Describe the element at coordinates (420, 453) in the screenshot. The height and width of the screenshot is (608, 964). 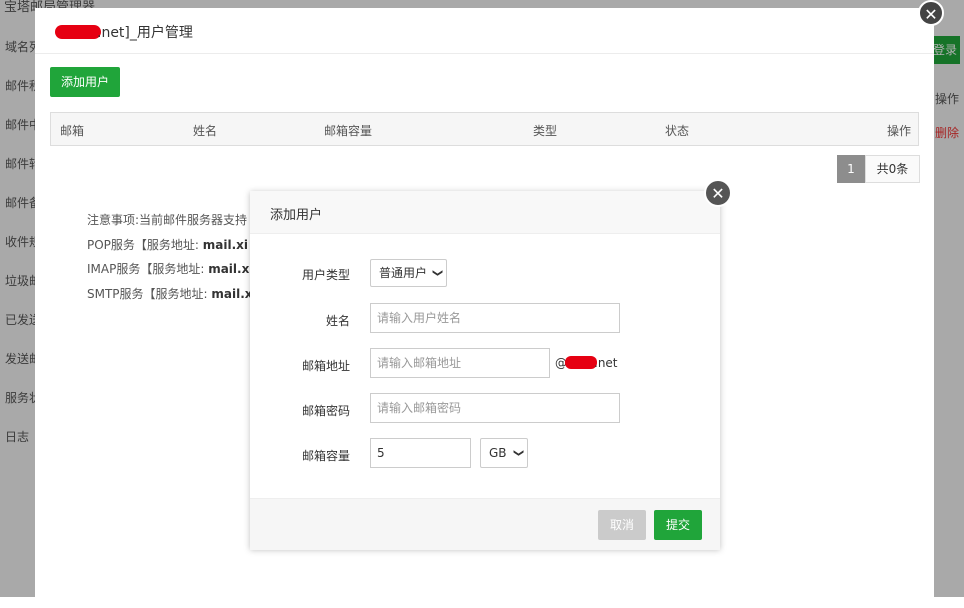
I see `quota-input` at that location.